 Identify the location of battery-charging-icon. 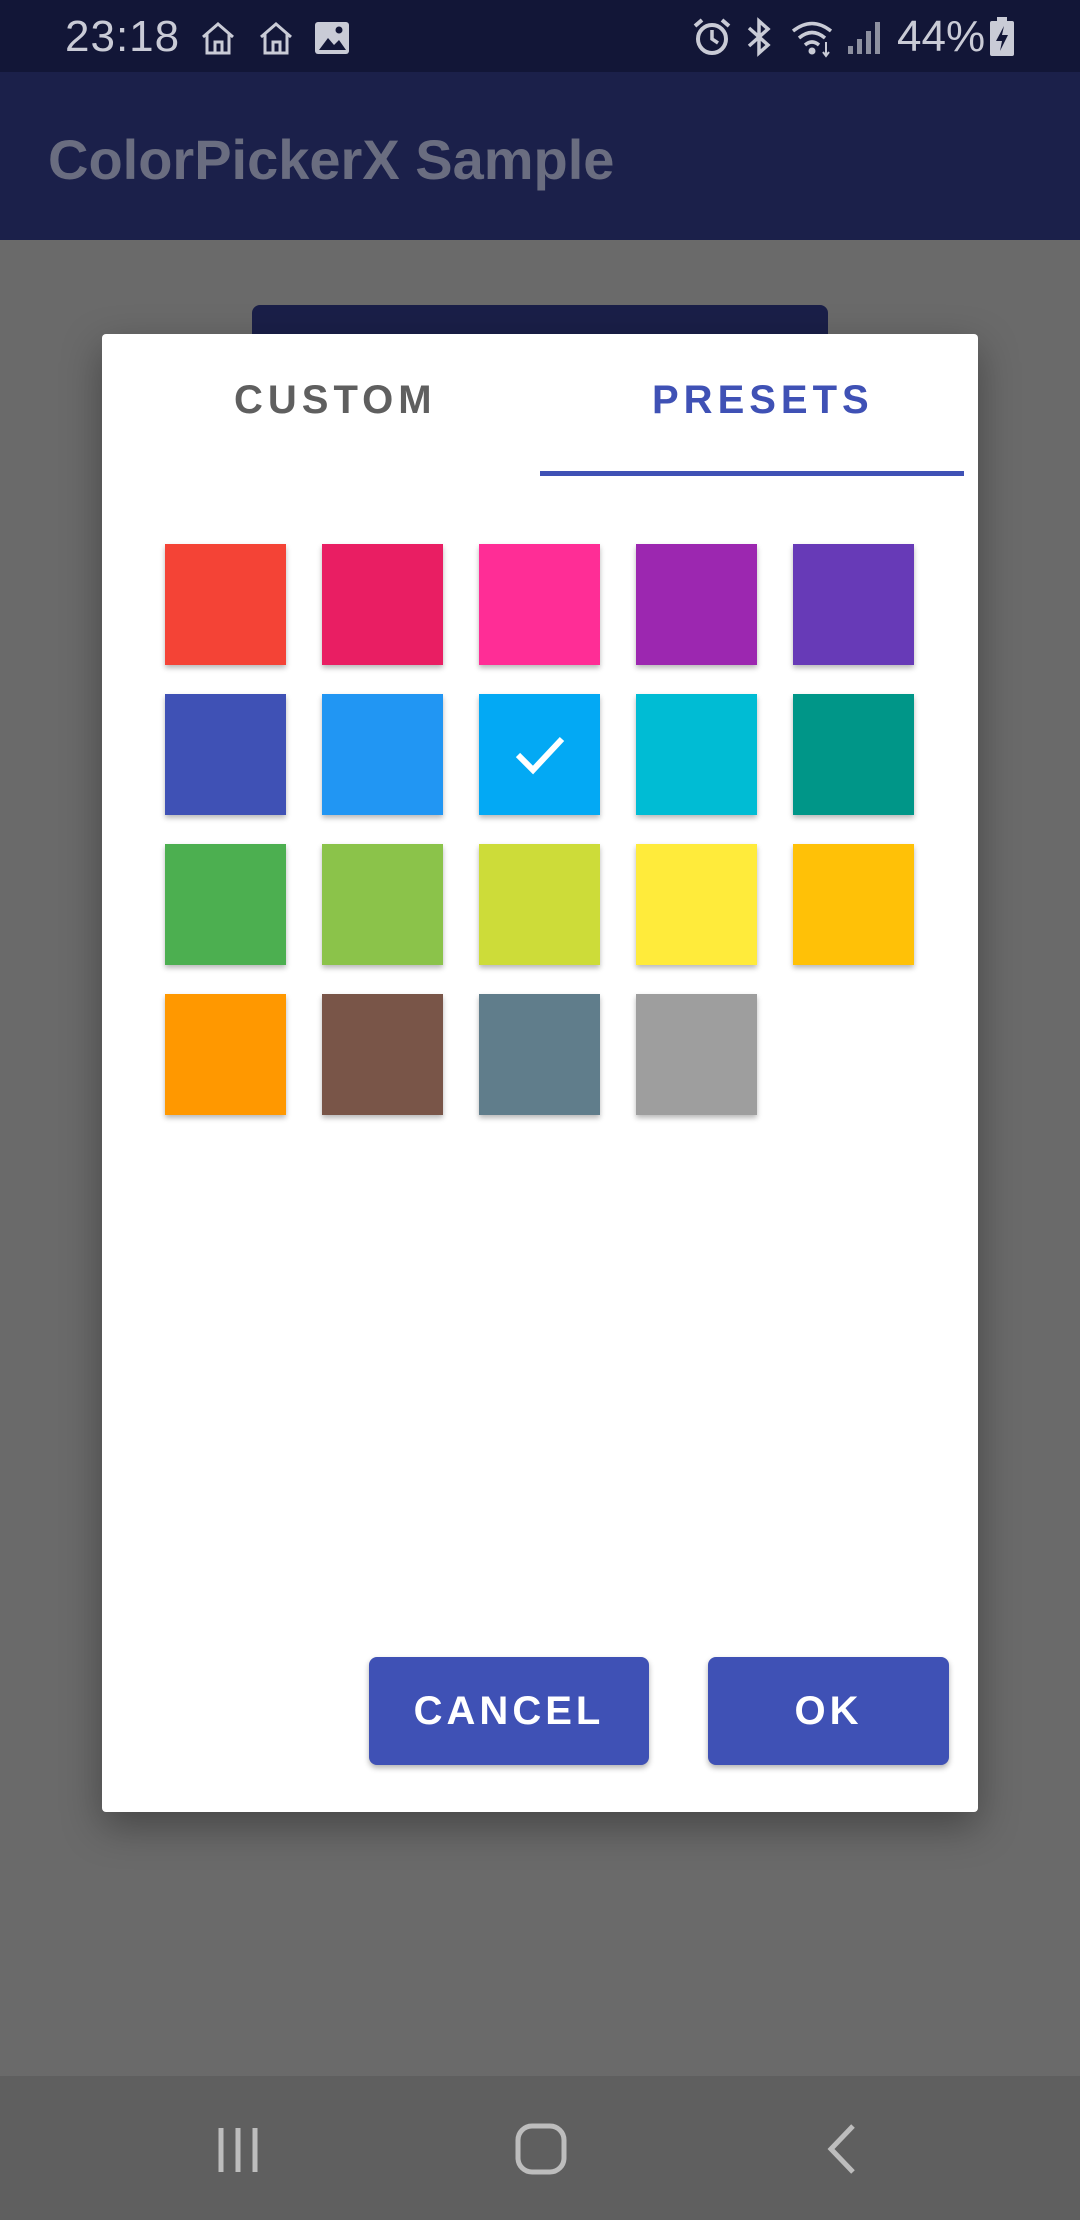
(1010, 37).